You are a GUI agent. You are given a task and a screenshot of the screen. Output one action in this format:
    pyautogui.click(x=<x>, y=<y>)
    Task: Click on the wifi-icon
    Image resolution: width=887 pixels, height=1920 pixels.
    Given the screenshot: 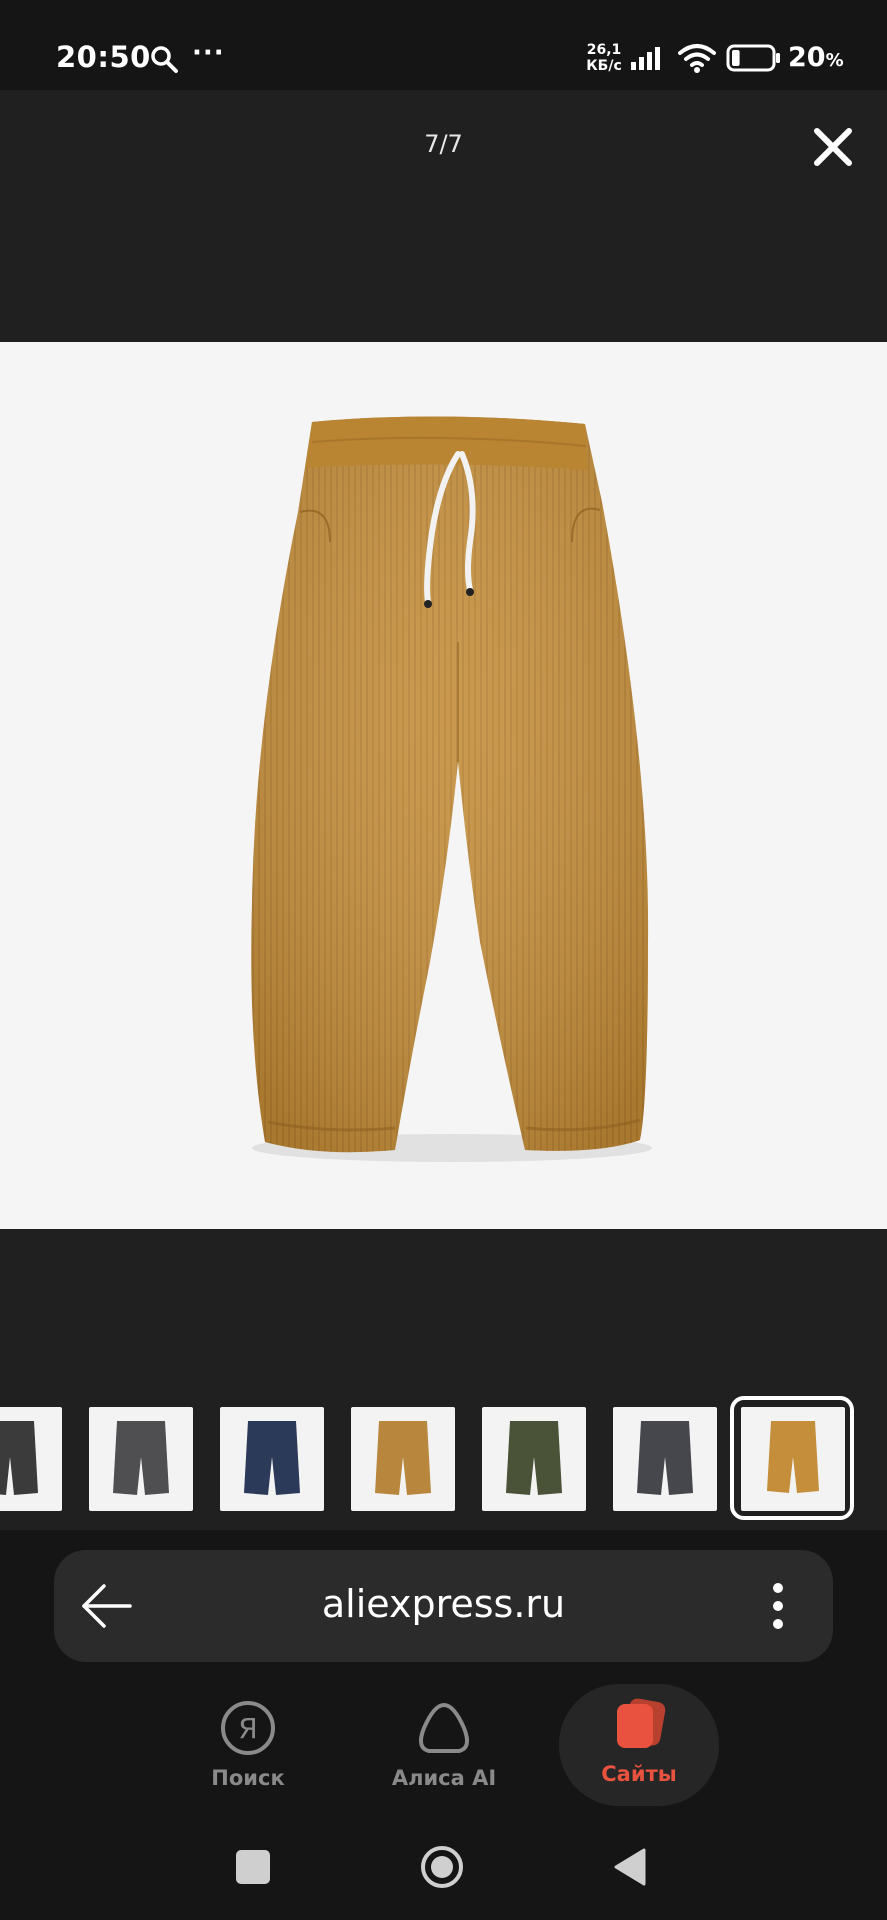 What is the action you would take?
    pyautogui.click(x=697, y=58)
    